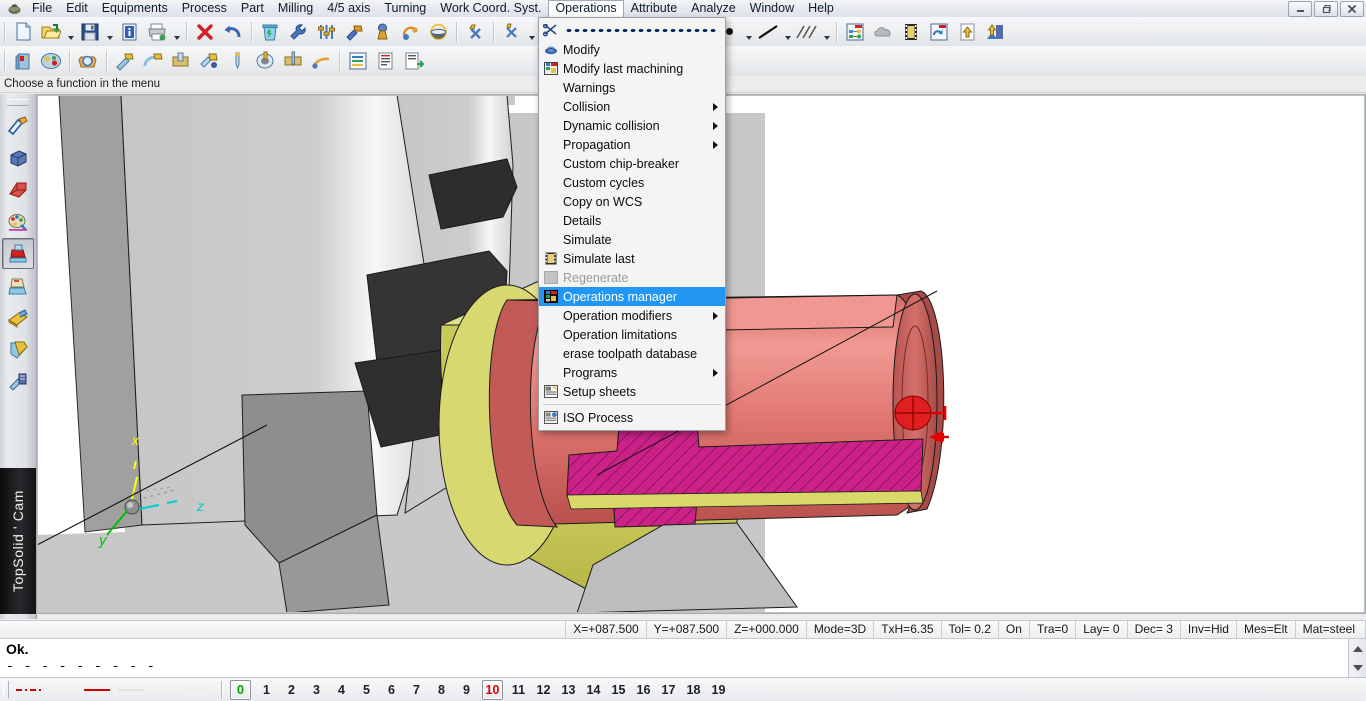  Describe the element at coordinates (531, 31) in the screenshot. I see `analyze-dropdown-arrow` at that location.